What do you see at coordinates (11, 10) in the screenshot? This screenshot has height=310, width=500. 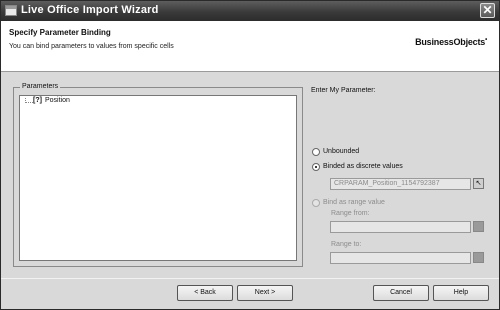 I see `window-icon` at bounding box center [11, 10].